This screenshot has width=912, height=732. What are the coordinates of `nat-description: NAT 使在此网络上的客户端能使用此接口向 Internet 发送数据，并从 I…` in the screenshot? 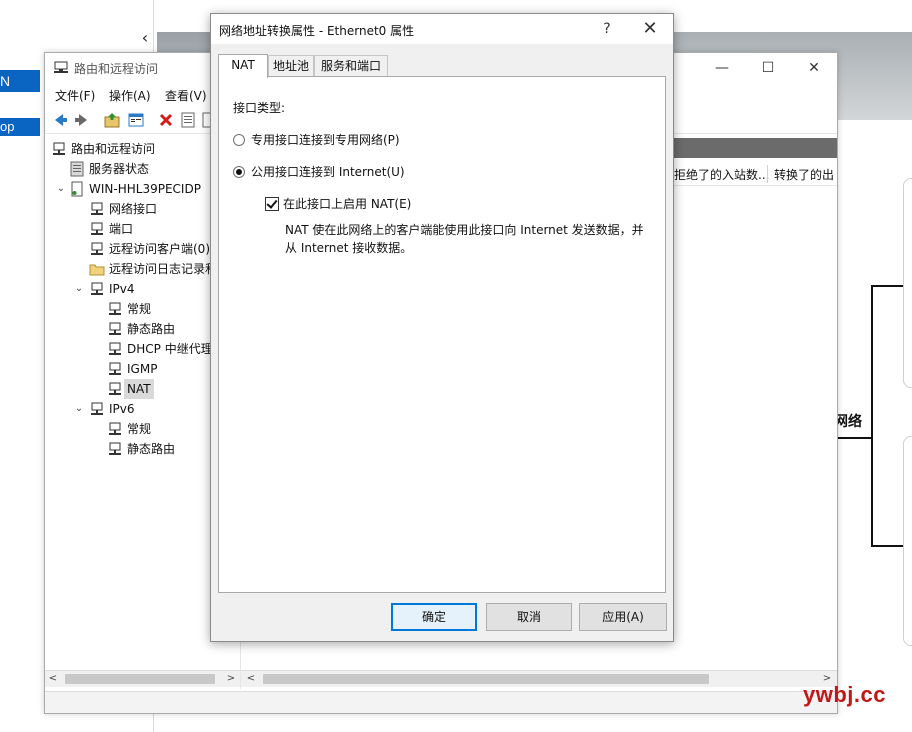 It's located at (464, 239).